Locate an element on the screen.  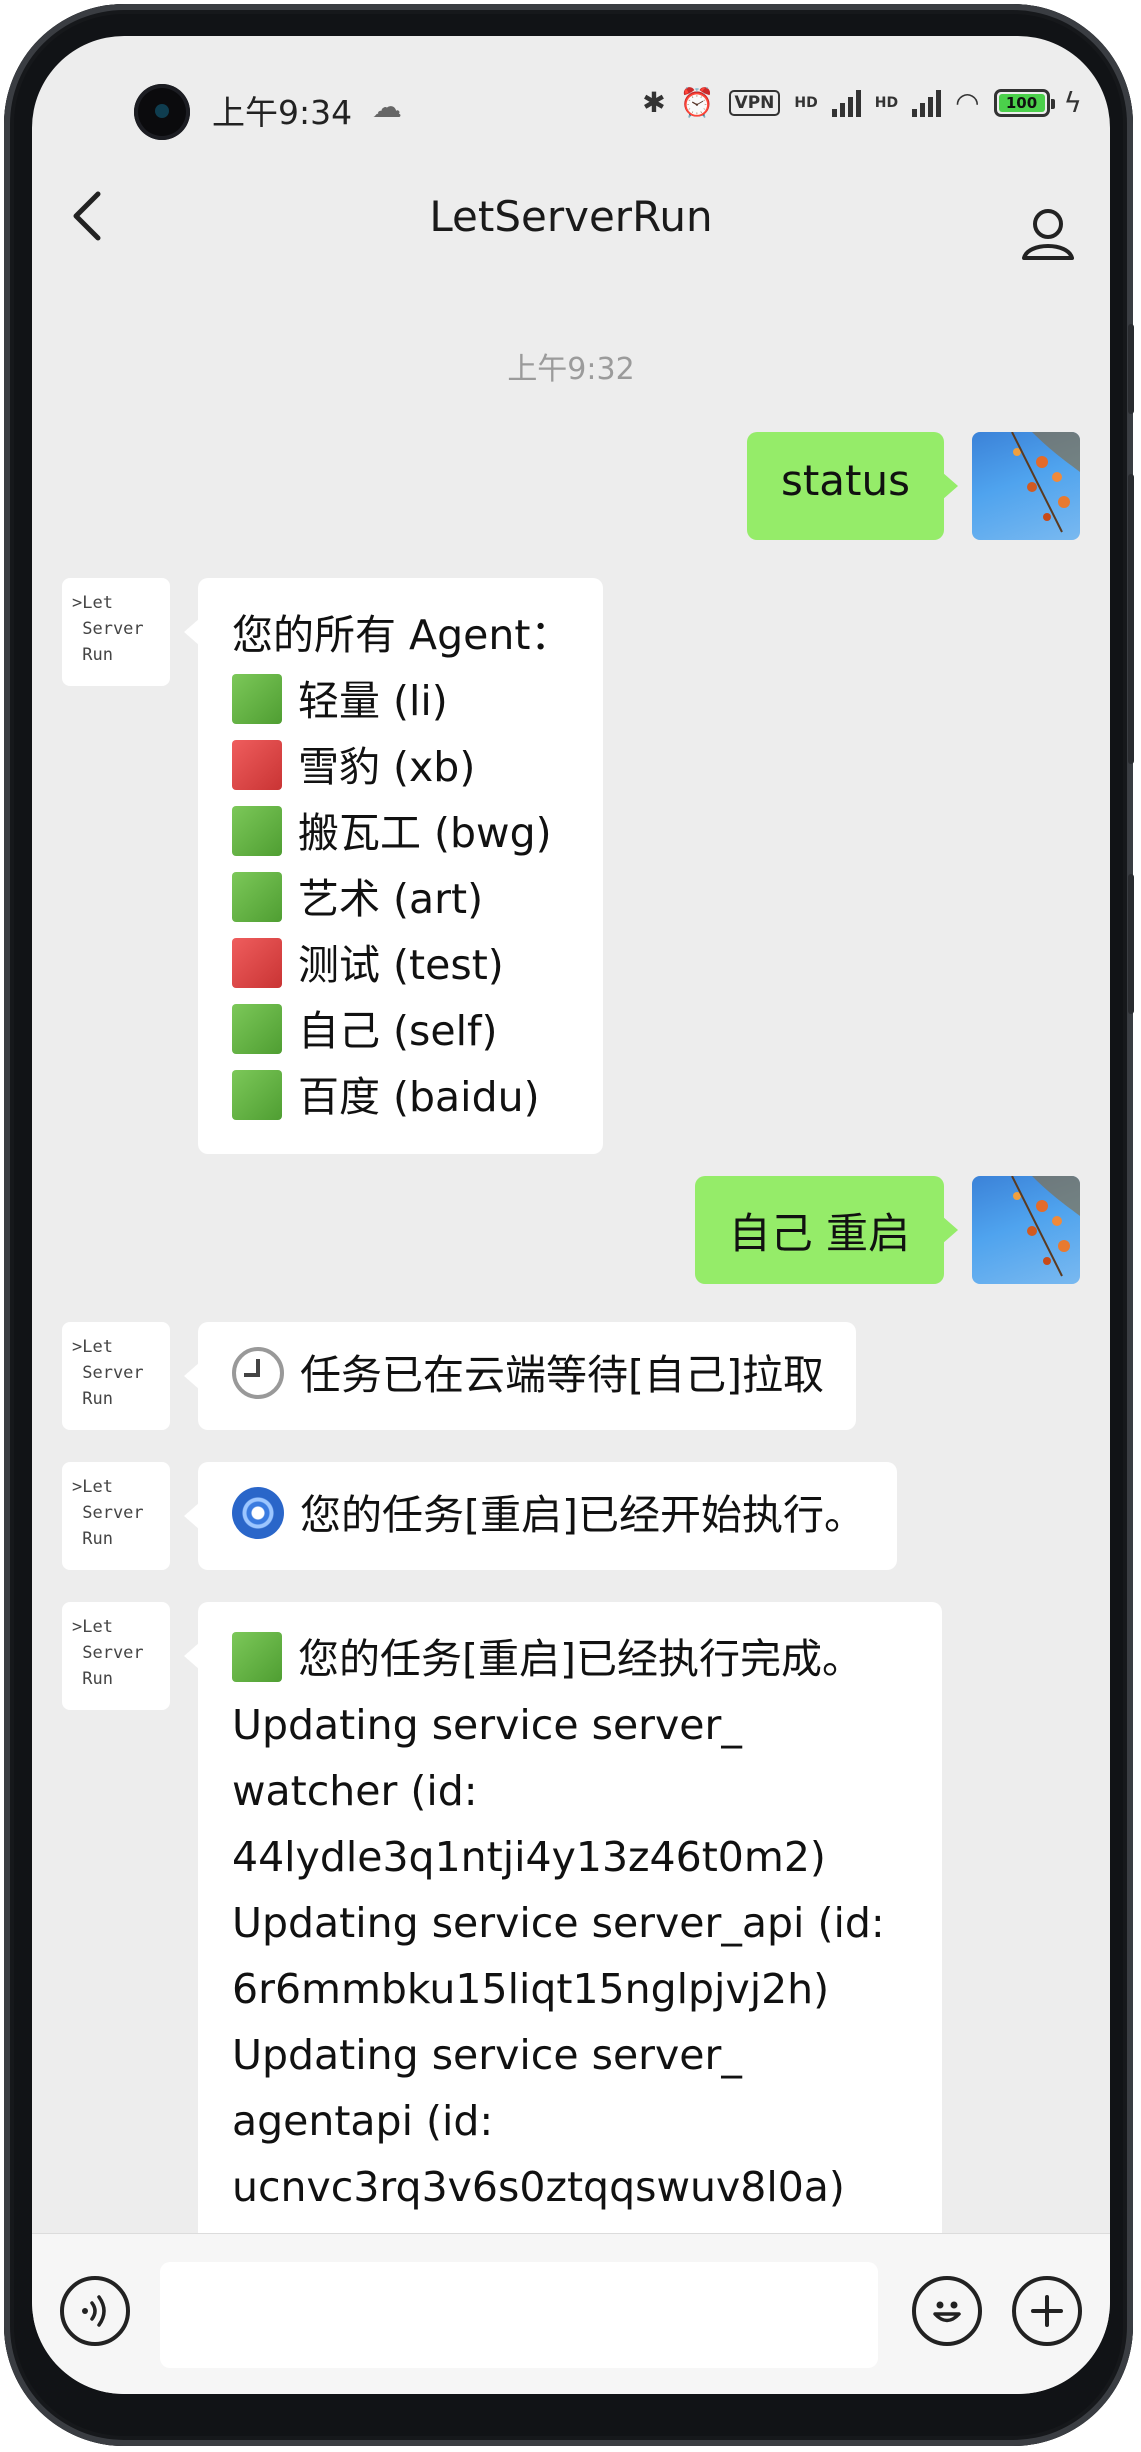
agent-label: 艺术 (art) is located at coordinates (391, 899).